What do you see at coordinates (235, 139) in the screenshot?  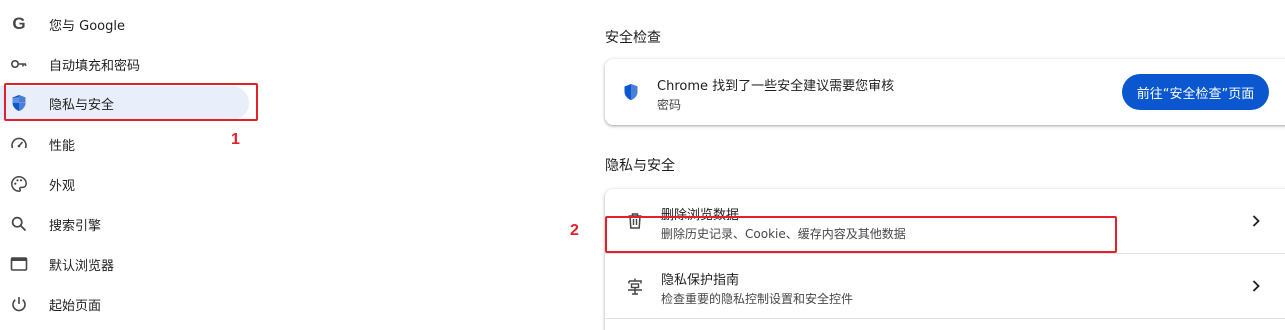 I see `annotation-label-1: 1` at bounding box center [235, 139].